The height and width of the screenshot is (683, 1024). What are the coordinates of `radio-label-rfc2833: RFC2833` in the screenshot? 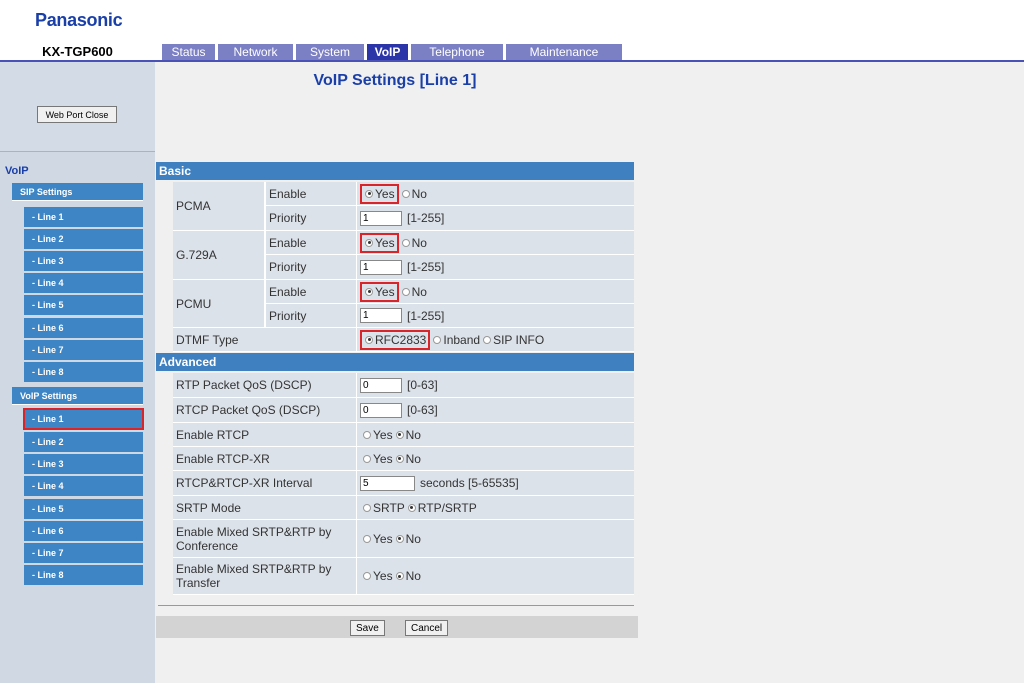 It's located at (401, 339).